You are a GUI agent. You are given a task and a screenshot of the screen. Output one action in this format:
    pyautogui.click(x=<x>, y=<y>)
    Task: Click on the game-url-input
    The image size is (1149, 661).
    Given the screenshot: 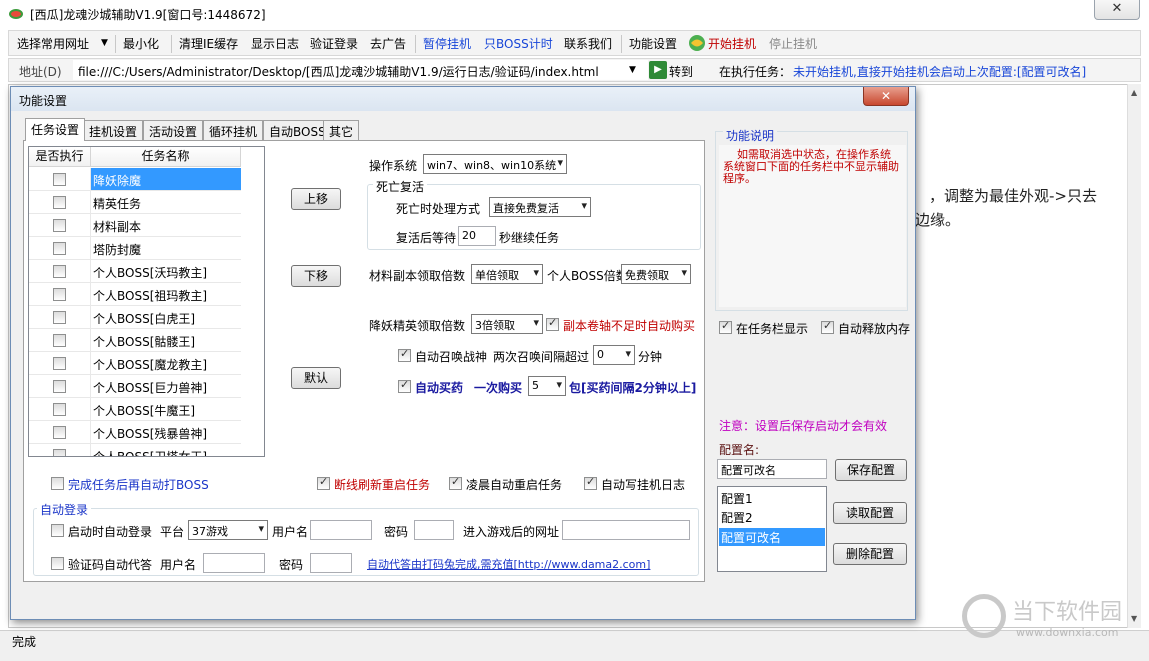 What is the action you would take?
    pyautogui.click(x=626, y=530)
    